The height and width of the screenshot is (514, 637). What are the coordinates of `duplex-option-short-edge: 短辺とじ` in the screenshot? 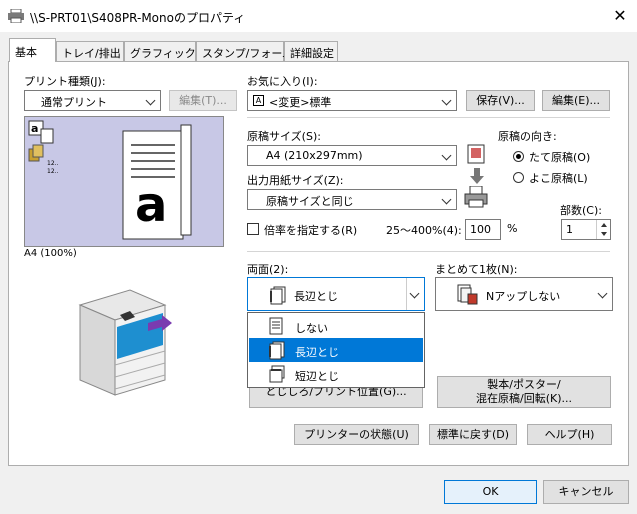 It's located at (336, 374).